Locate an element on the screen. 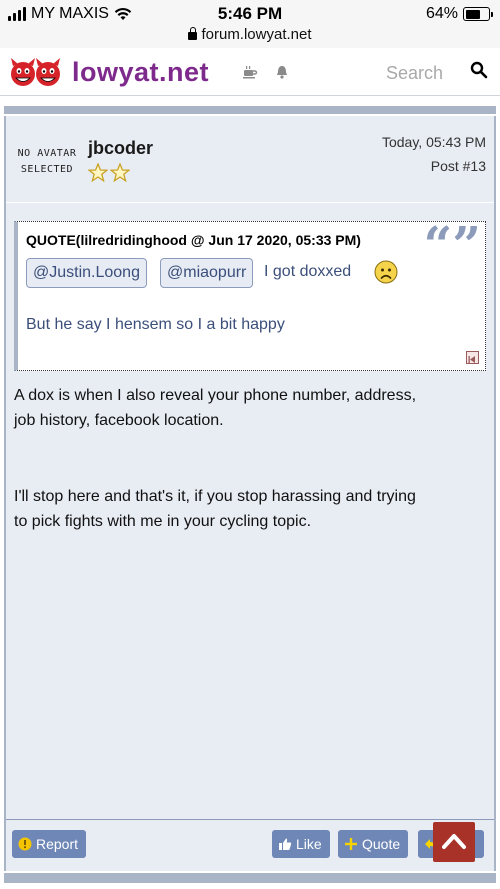  quote-label: Quote is located at coordinates (381, 844).